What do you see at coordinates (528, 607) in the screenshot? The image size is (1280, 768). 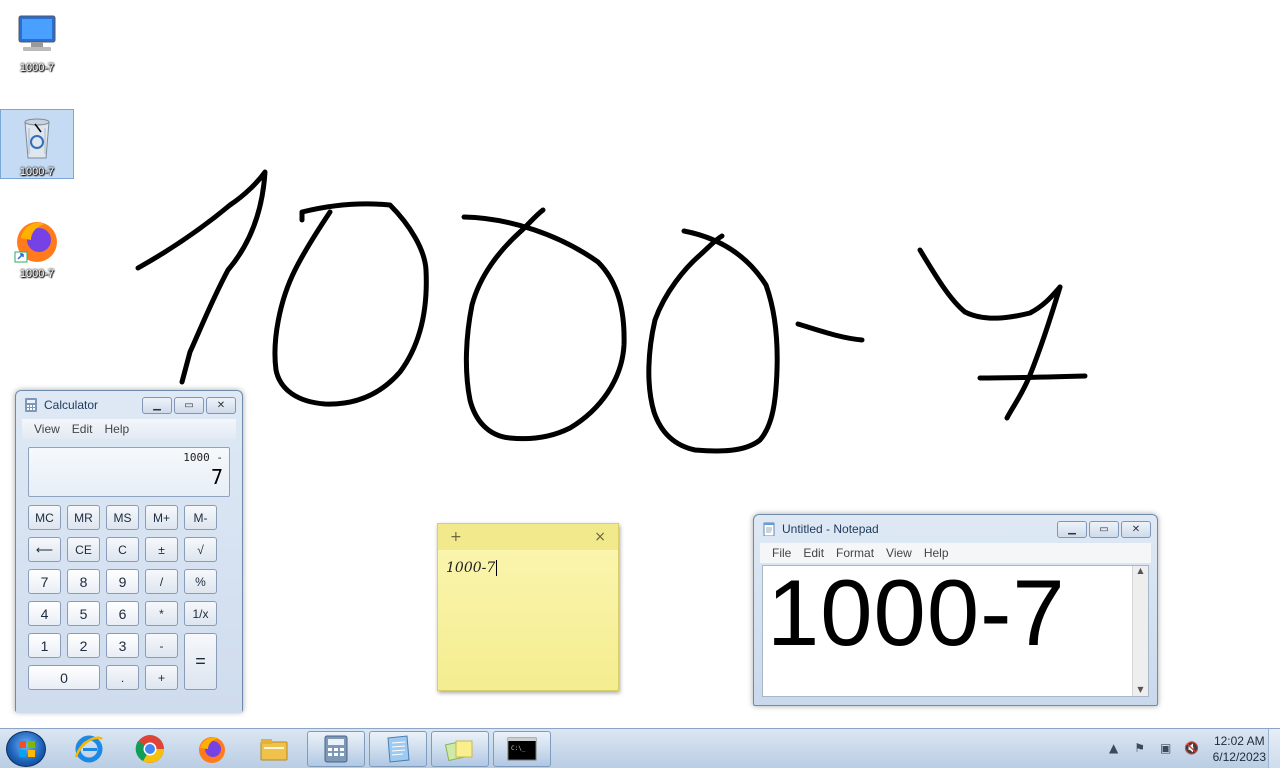 I see `sticky-note: + × 1000-7` at bounding box center [528, 607].